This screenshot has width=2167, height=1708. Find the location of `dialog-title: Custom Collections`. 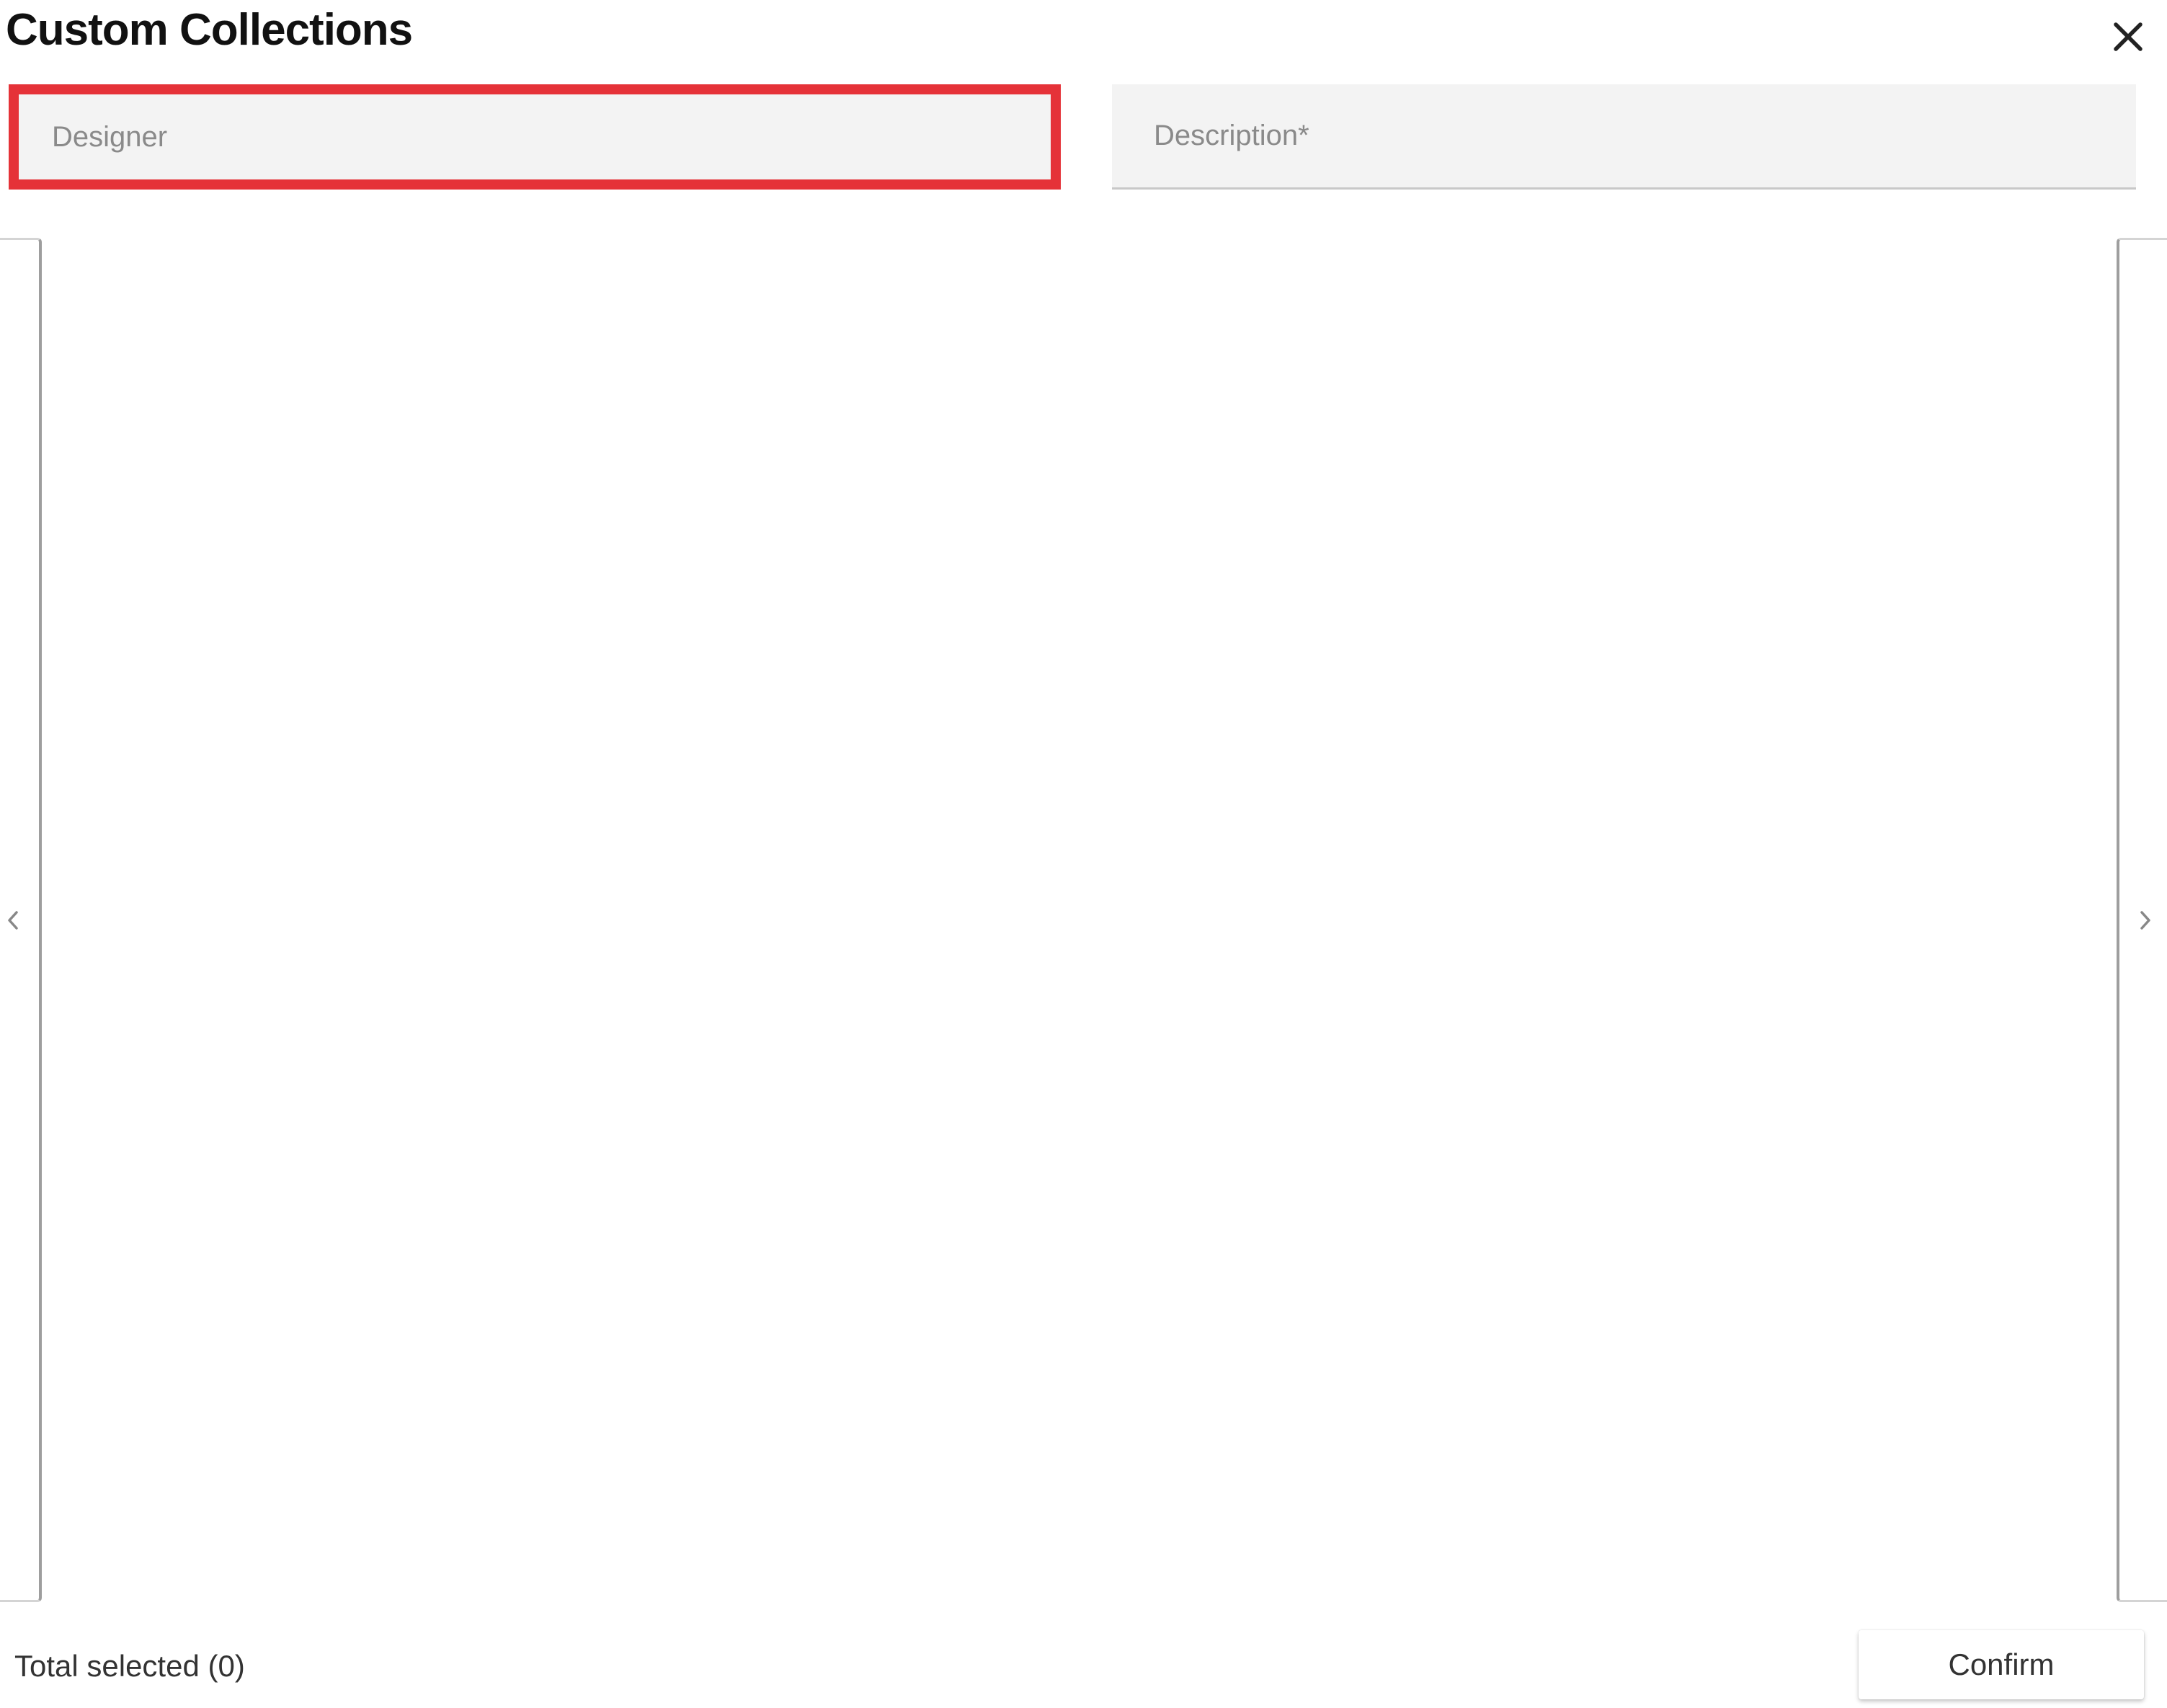

dialog-title: Custom Collections is located at coordinates (210, 30).